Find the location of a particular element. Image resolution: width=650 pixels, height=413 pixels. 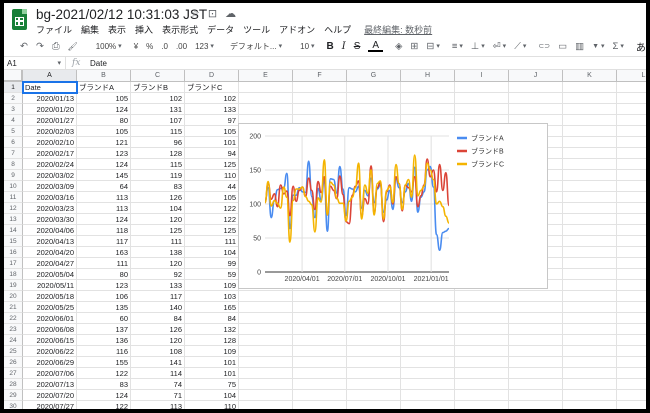

data-cell: 103 is located at coordinates (212, 296).